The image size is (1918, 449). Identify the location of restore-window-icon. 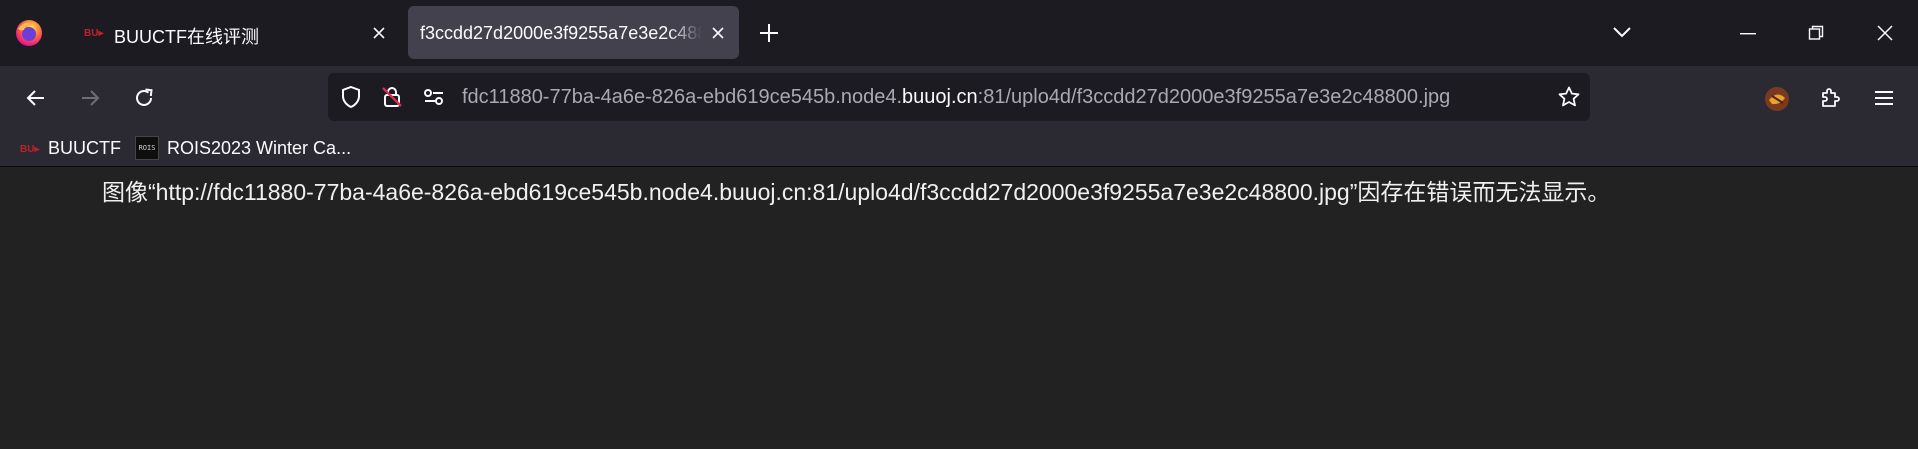
(1816, 33).